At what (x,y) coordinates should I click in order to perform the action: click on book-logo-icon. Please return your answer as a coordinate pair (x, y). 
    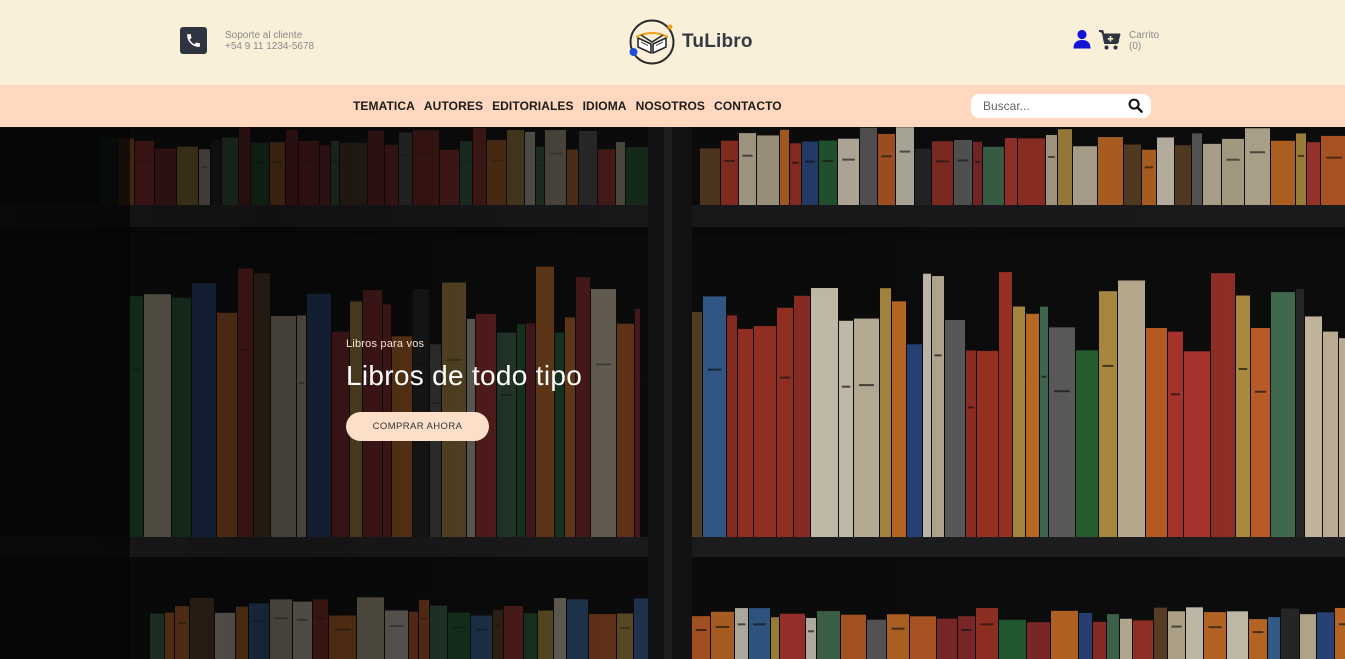
    Looking at the image, I should click on (652, 42).